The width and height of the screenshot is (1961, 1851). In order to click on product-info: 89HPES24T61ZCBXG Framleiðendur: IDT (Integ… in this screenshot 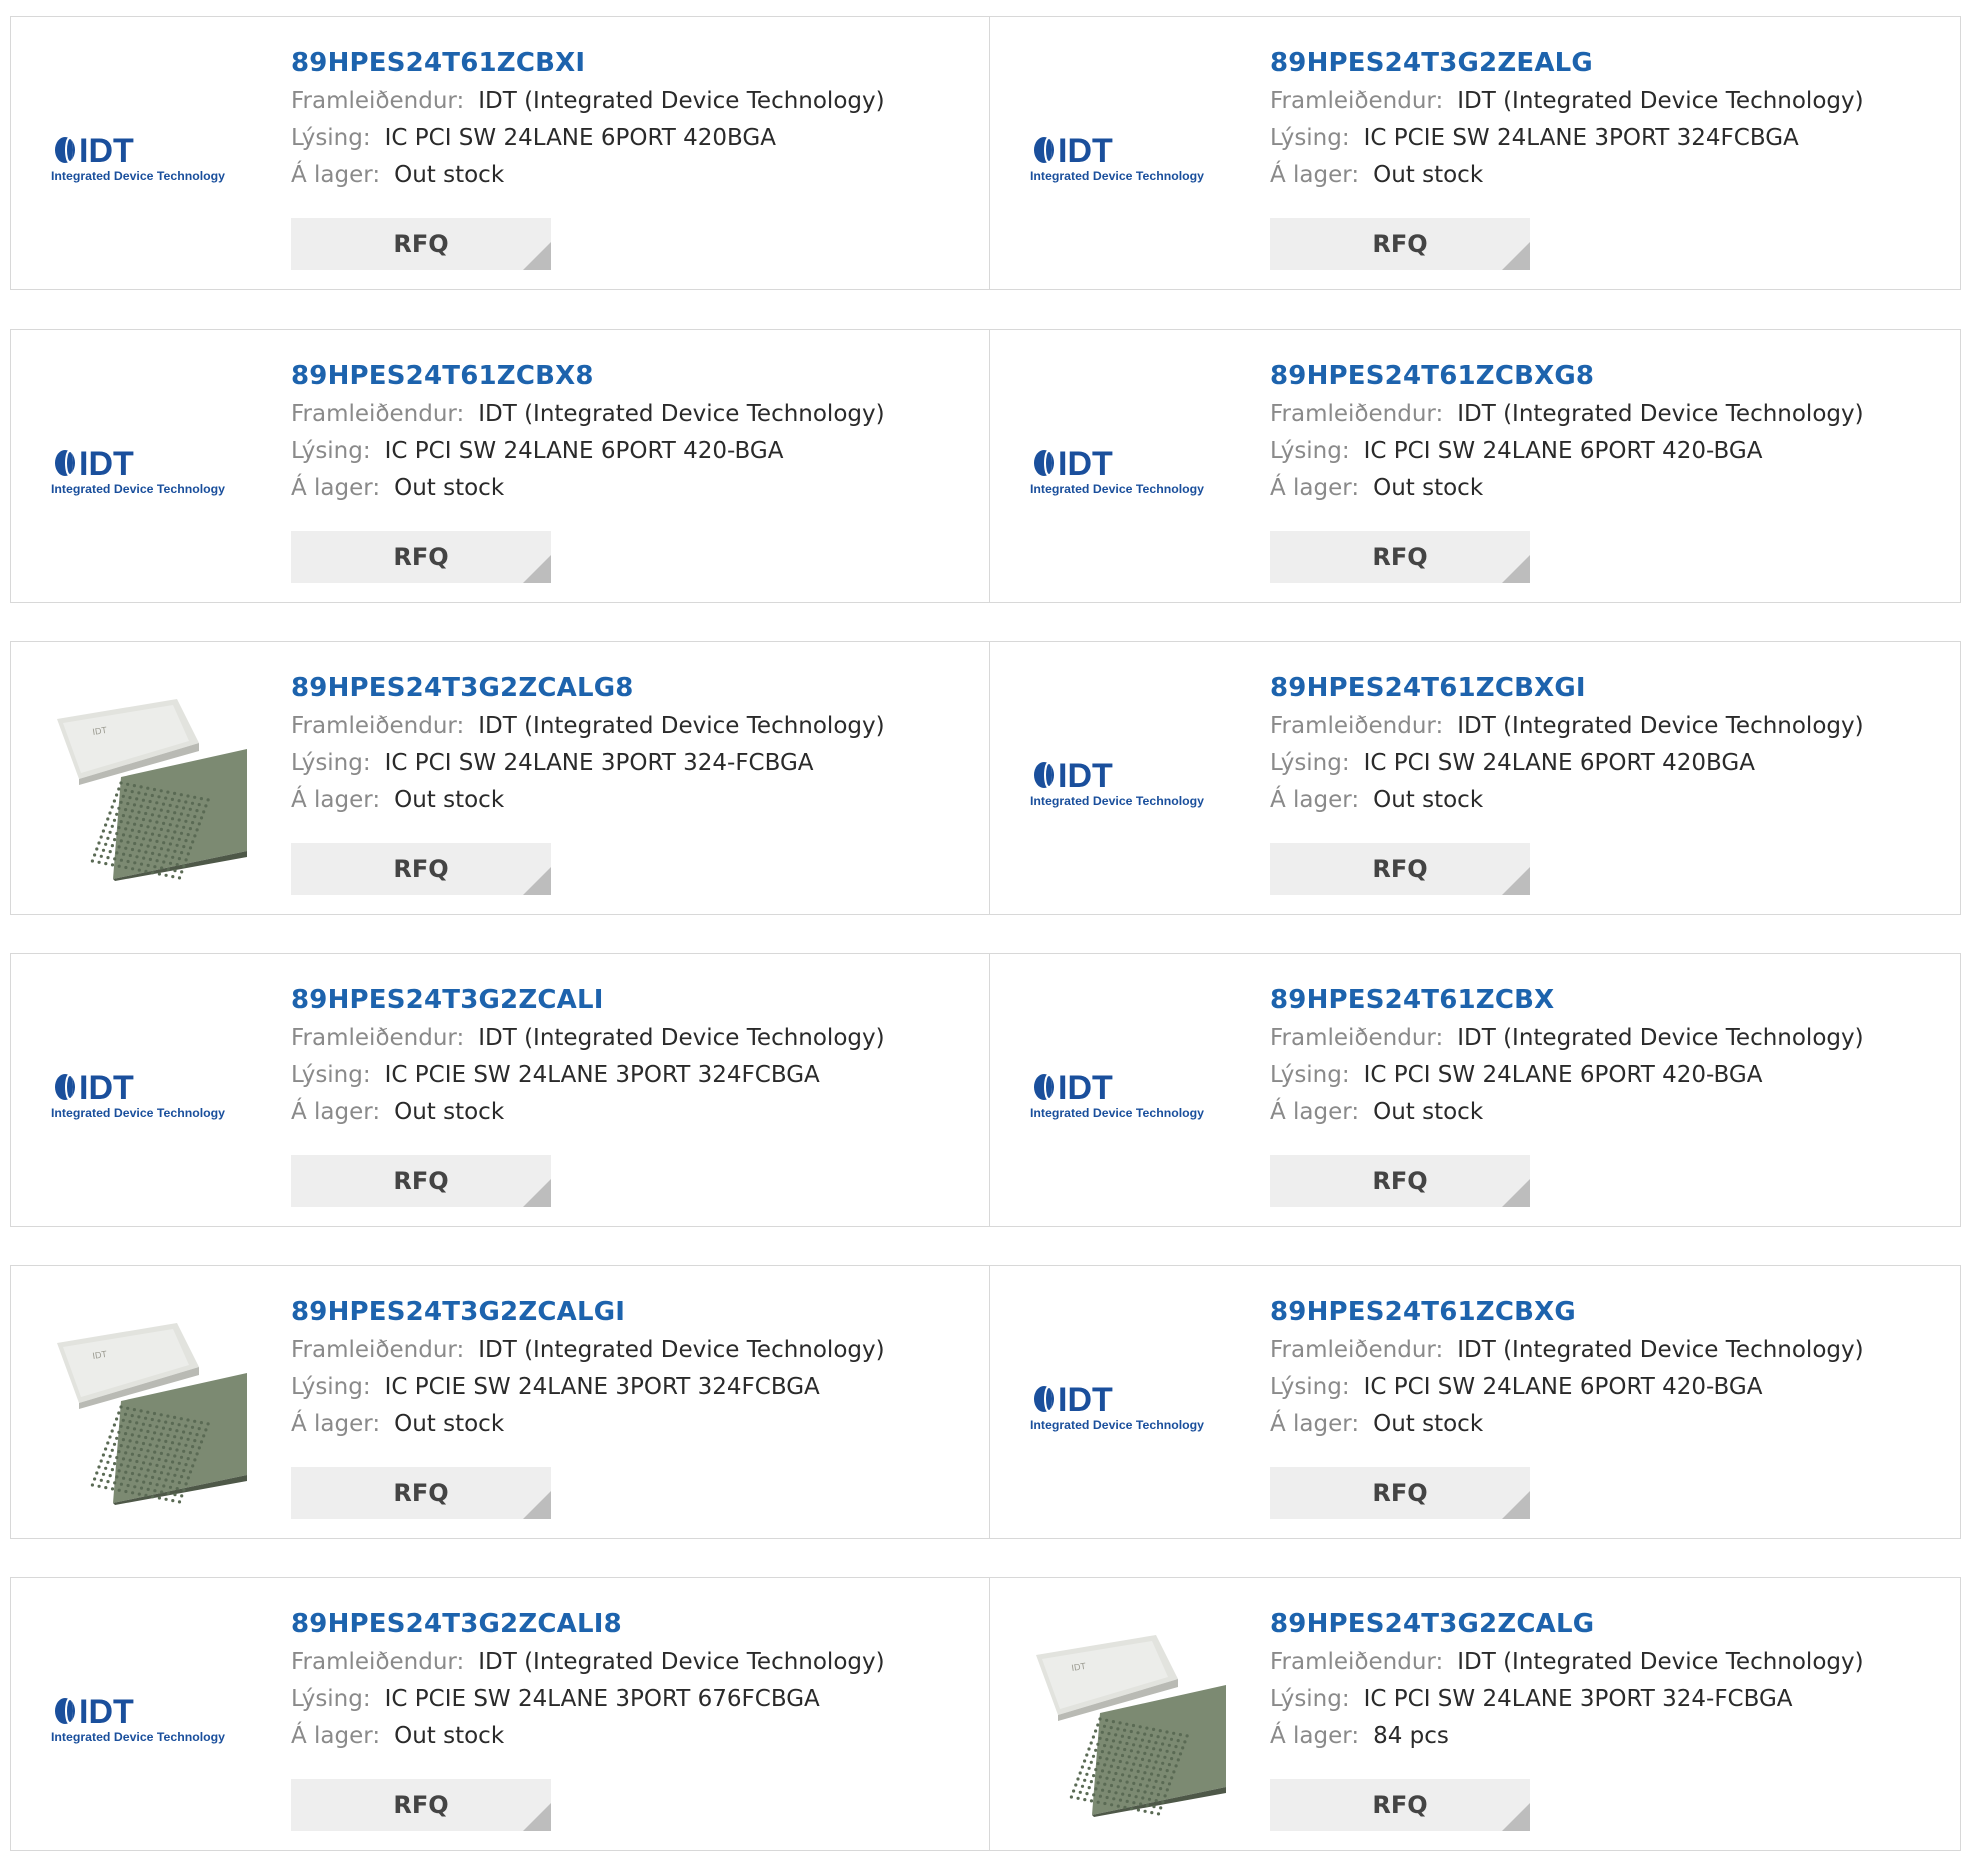, I will do `click(1567, 1367)`.